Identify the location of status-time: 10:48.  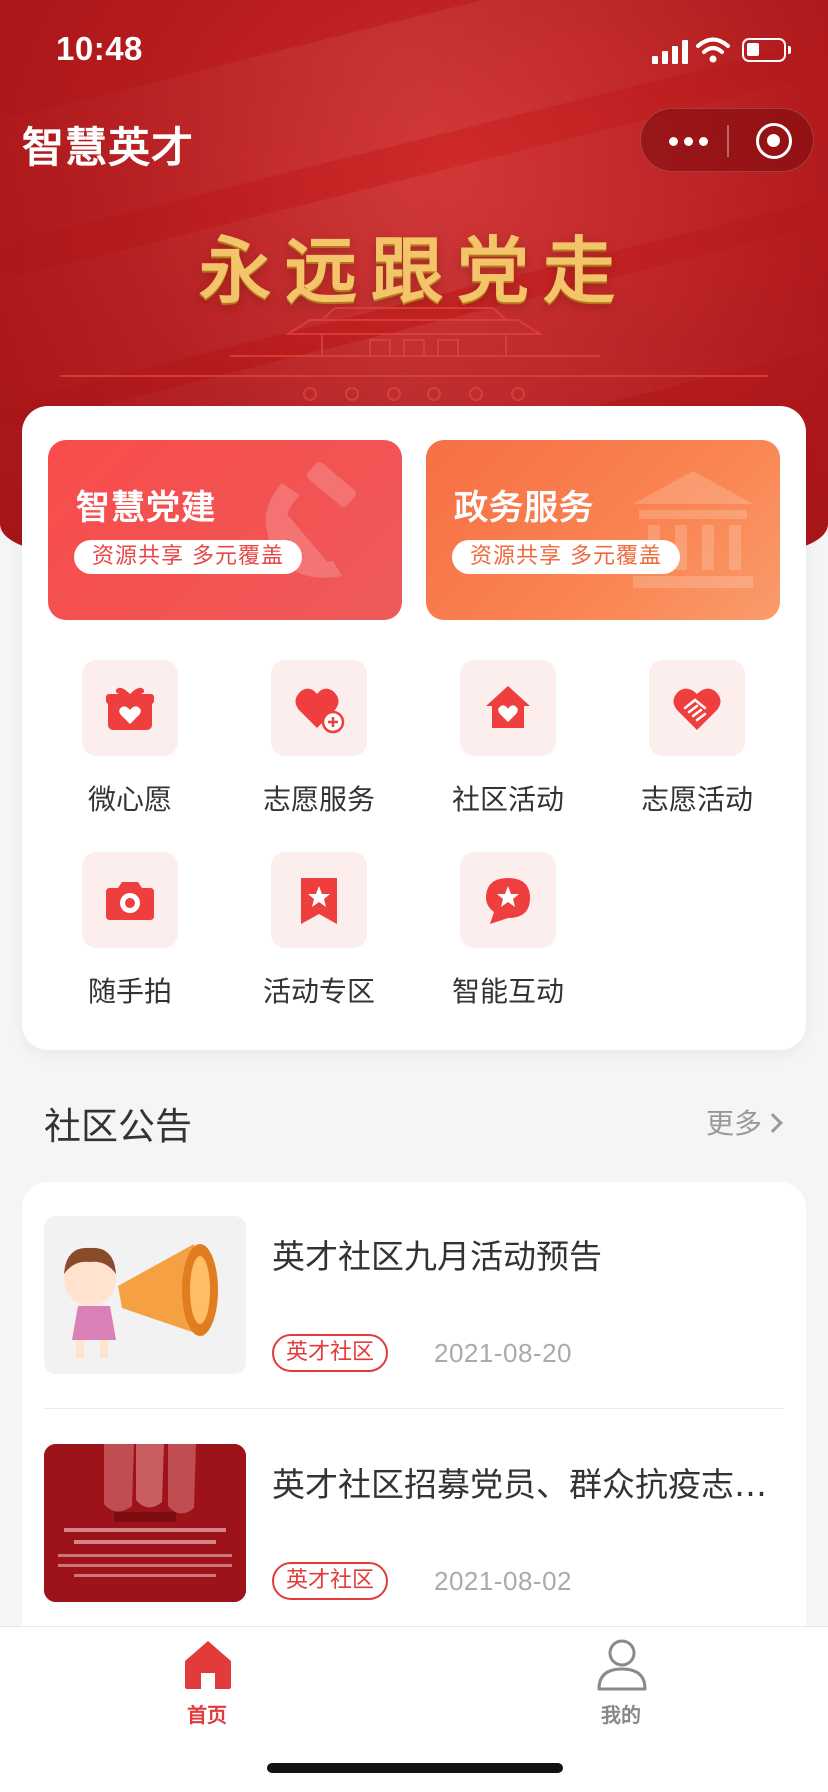
(99, 48).